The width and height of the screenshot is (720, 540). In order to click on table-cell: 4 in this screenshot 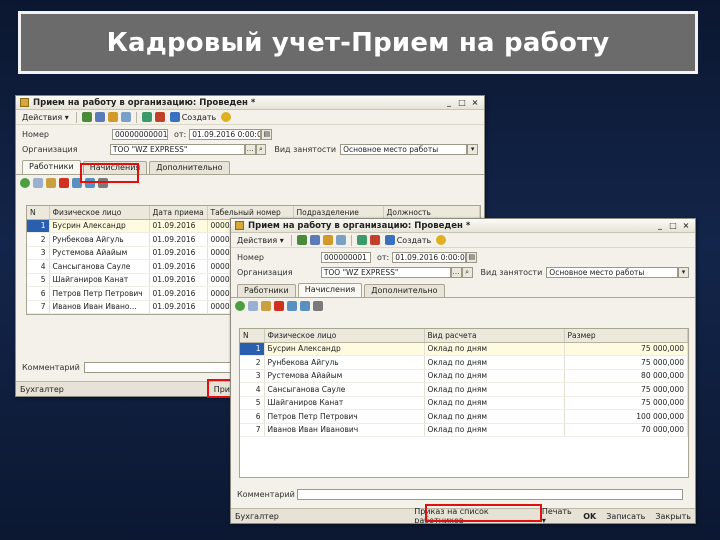, I will do `click(252, 389)`.